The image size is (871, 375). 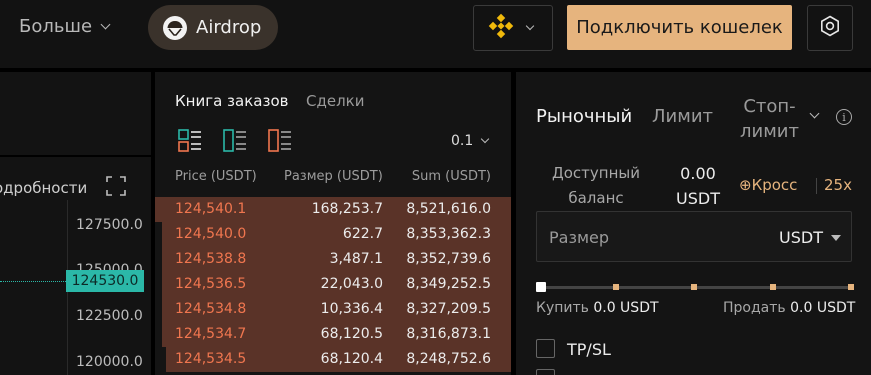 What do you see at coordinates (333, 234) in the screenshot?
I see `table-row: 124,540.0 622.7 8,353,362.3` at bounding box center [333, 234].